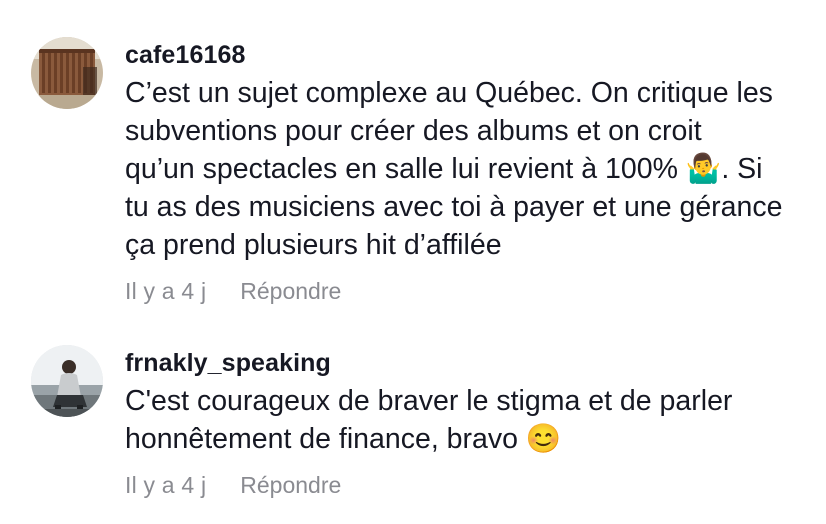 The width and height of the screenshot is (826, 524). I want to click on username: cafe16168, so click(466, 55).